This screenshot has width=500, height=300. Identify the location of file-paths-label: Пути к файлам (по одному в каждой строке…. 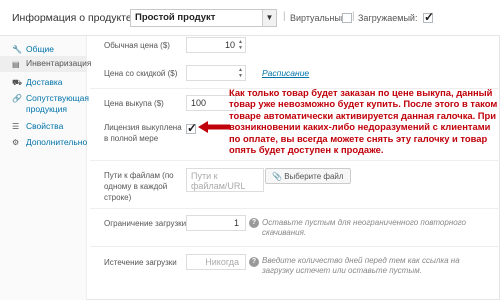
(139, 186).